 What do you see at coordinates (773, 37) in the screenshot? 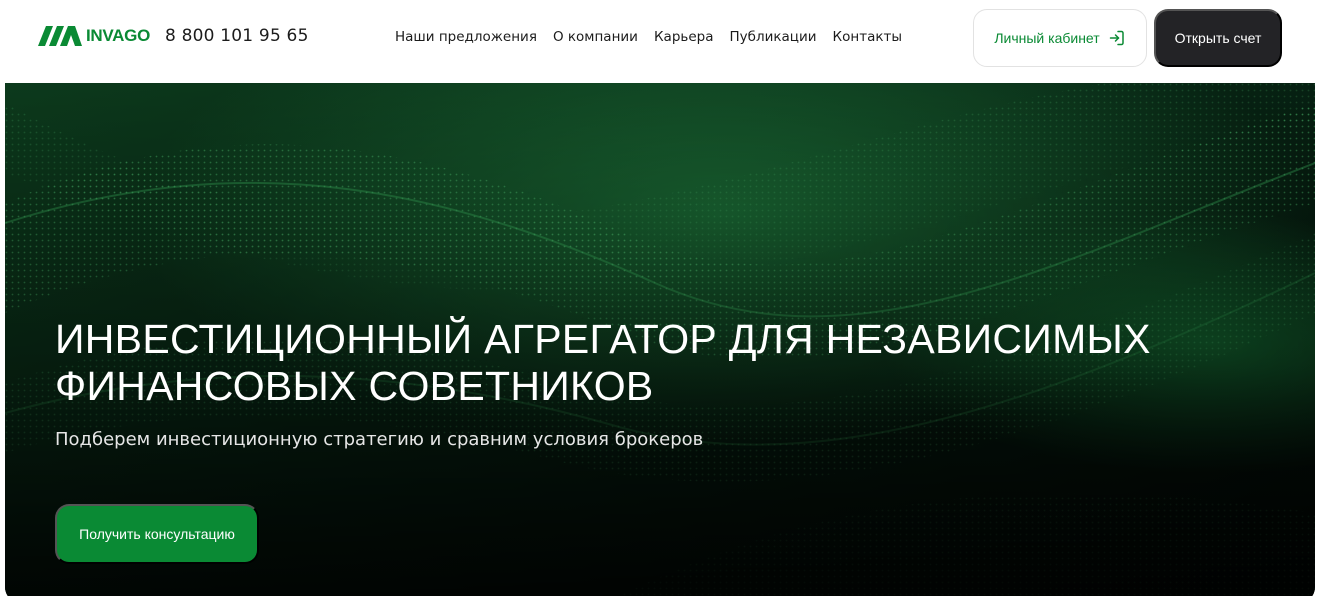
I see `nav-item-publications: Публикации` at bounding box center [773, 37].